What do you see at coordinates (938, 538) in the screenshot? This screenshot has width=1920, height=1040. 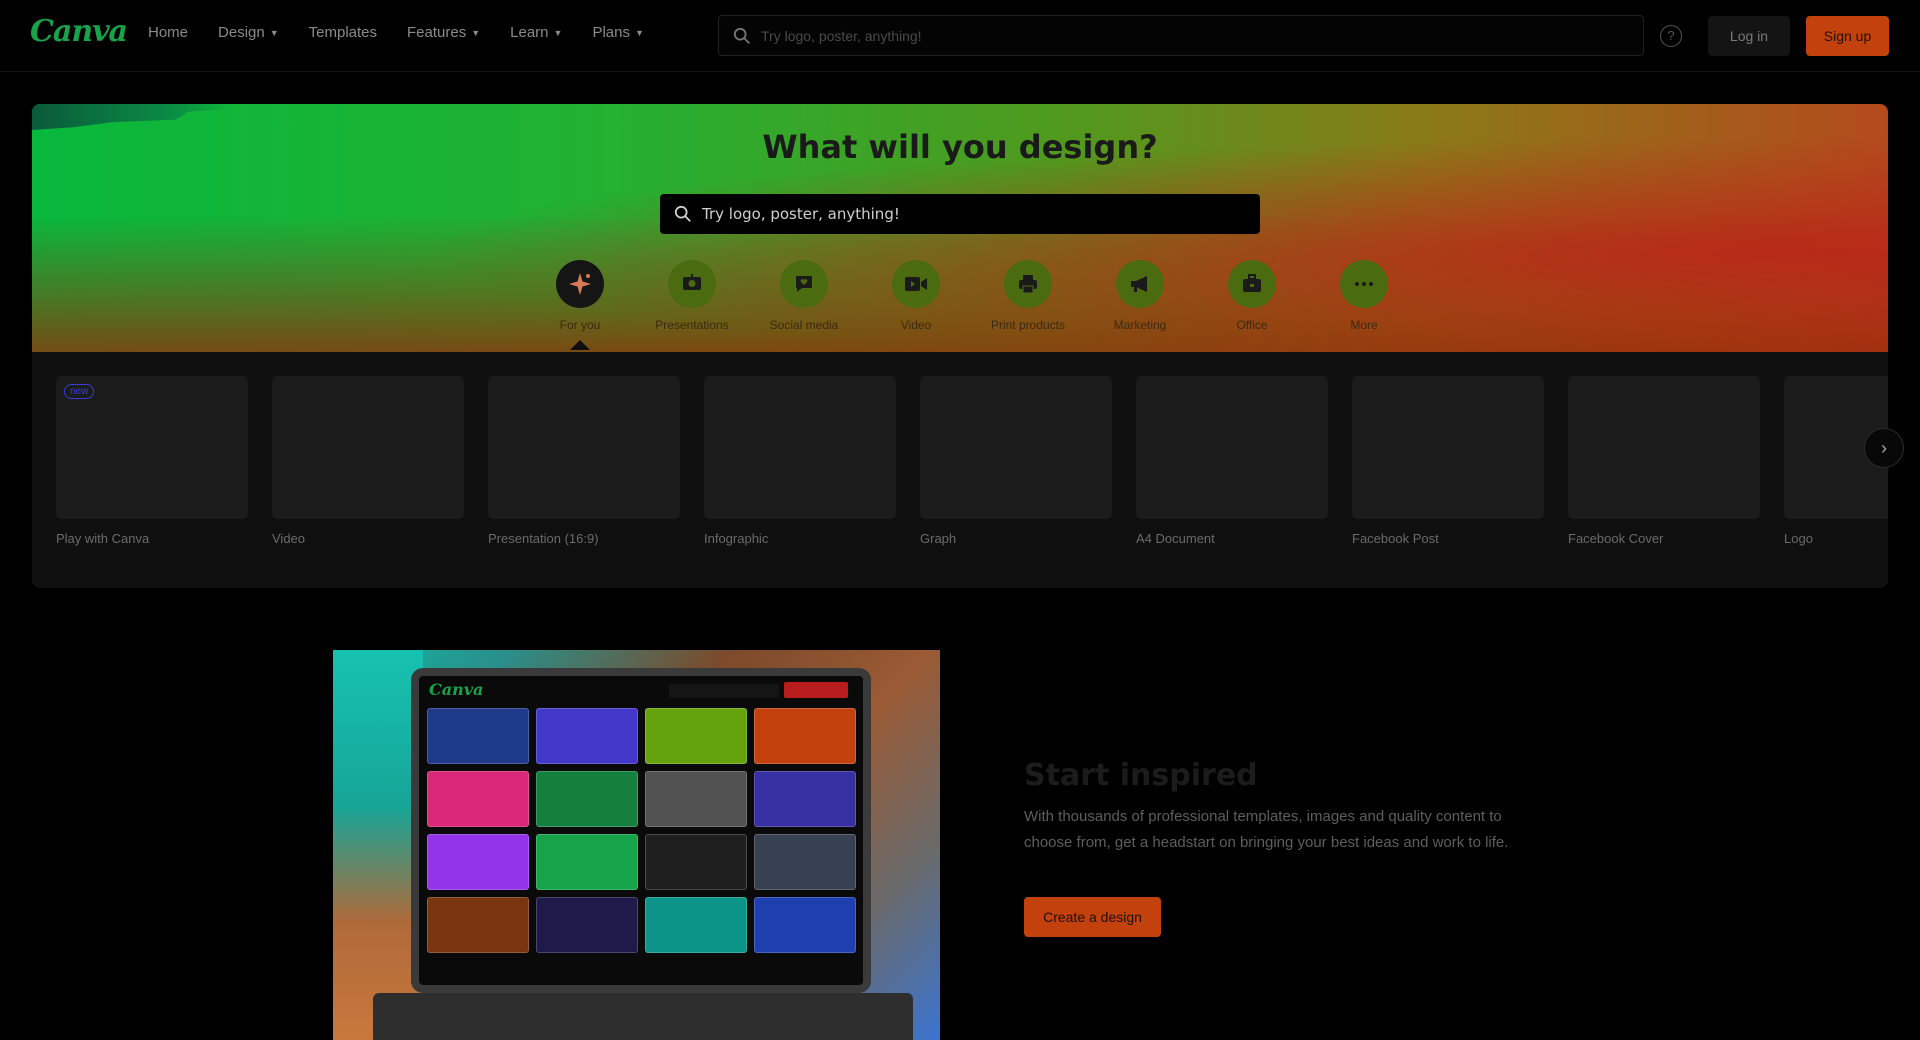 I see `design-type-label: Graph` at bounding box center [938, 538].